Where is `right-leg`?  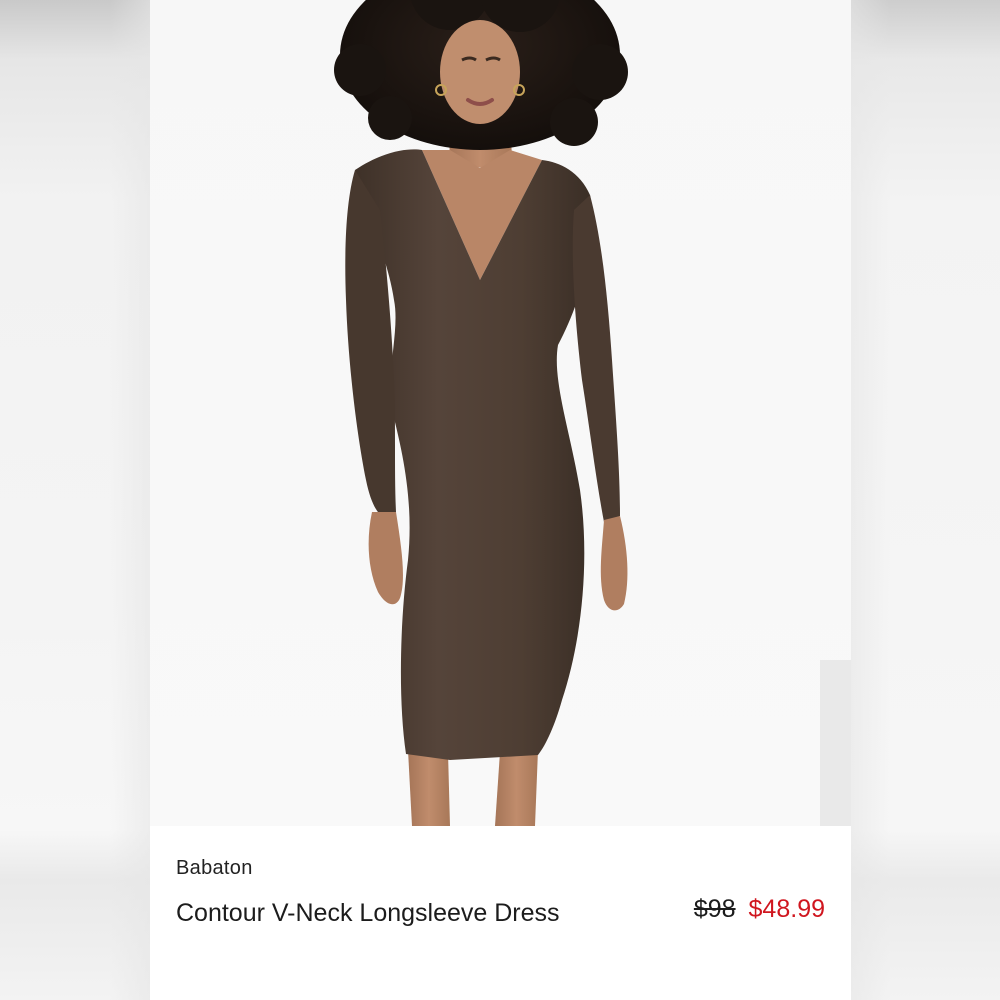
right-leg is located at coordinates (516, 788).